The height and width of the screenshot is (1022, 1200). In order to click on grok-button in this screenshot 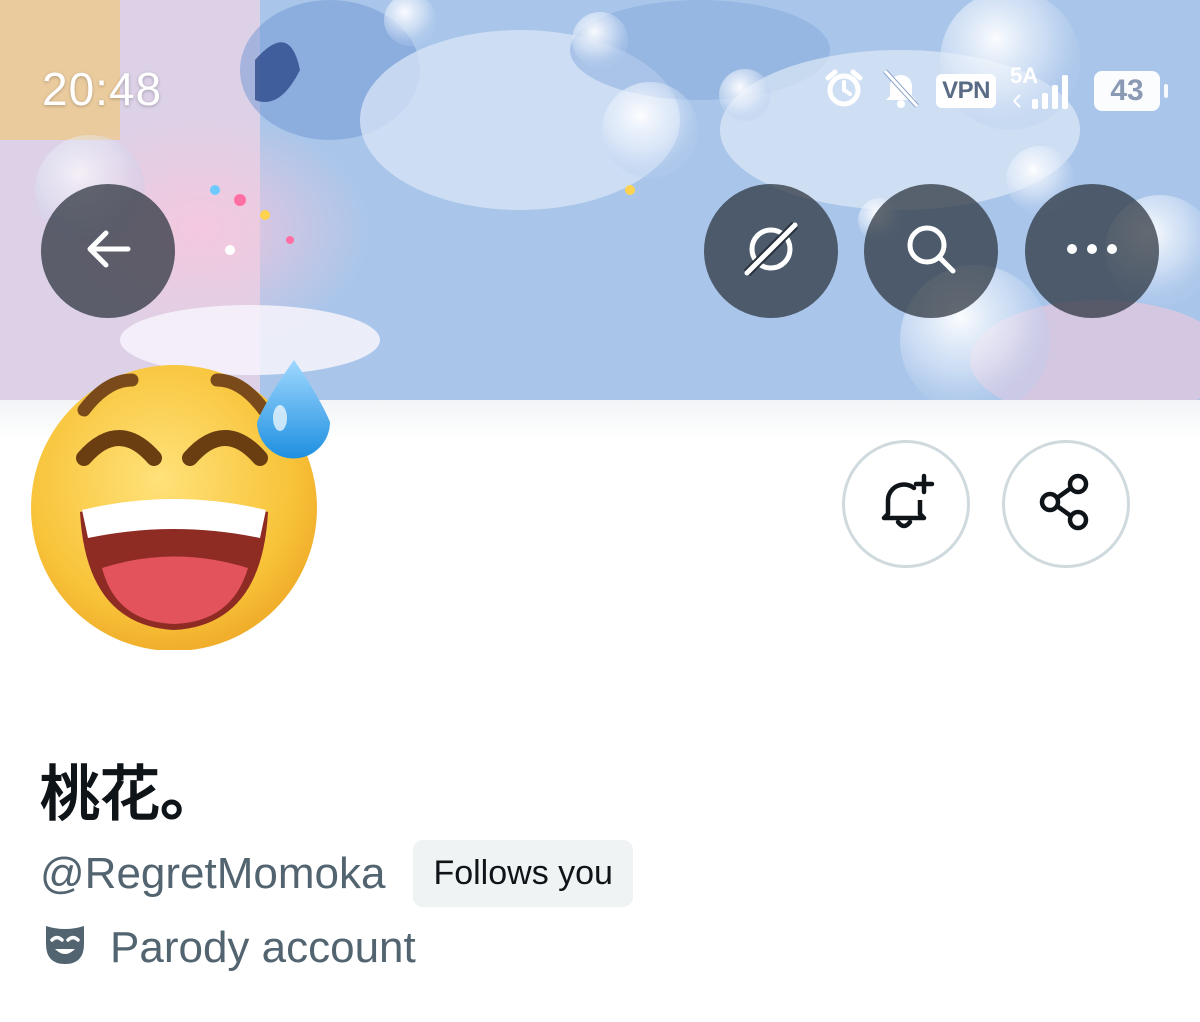, I will do `click(771, 251)`.